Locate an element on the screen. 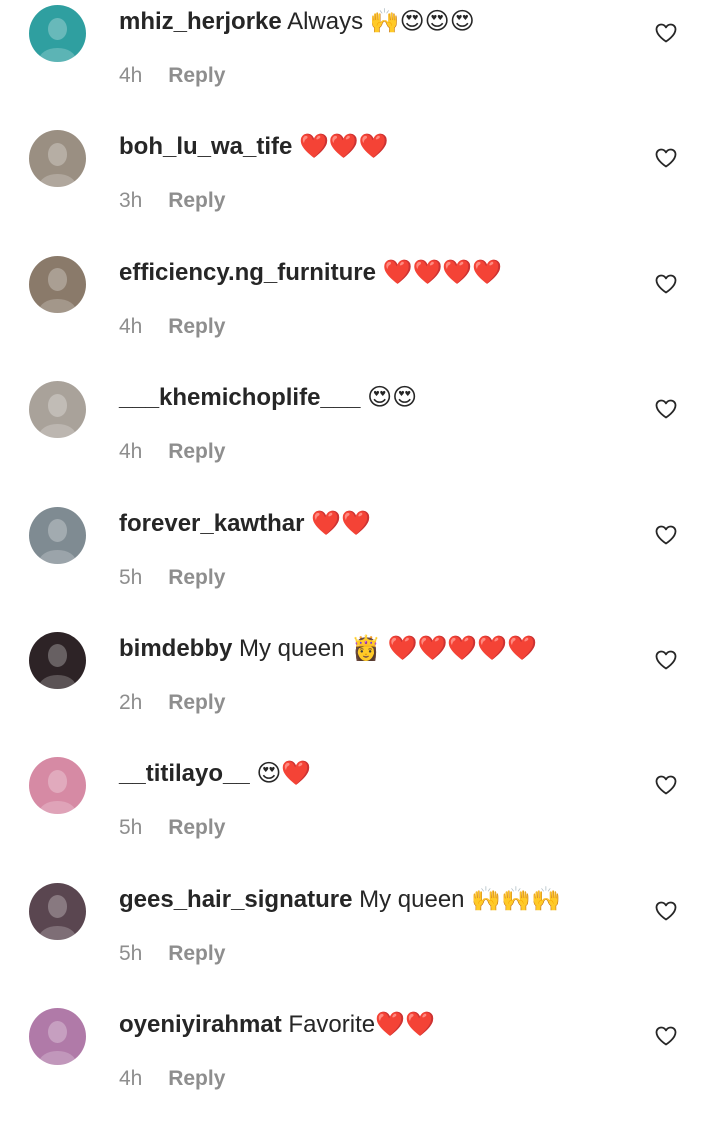 Image resolution: width=701 pixels, height=1129 pixels. comment-item: oyeniyirahmat Favorite❤️❤️ 4h Reply is located at coordinates (350, 1065).